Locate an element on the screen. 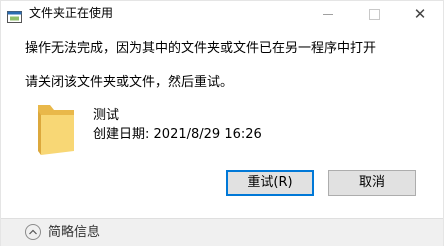  created-label: 创建日期: is located at coordinates (121, 134).